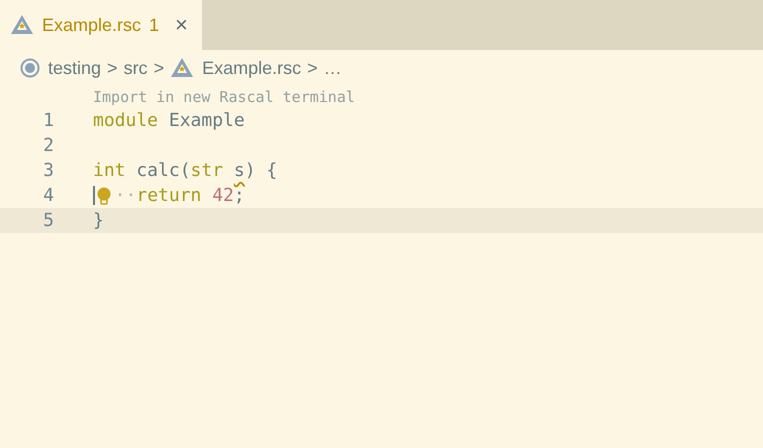  I want to click on code-token: return, so click(169, 196).